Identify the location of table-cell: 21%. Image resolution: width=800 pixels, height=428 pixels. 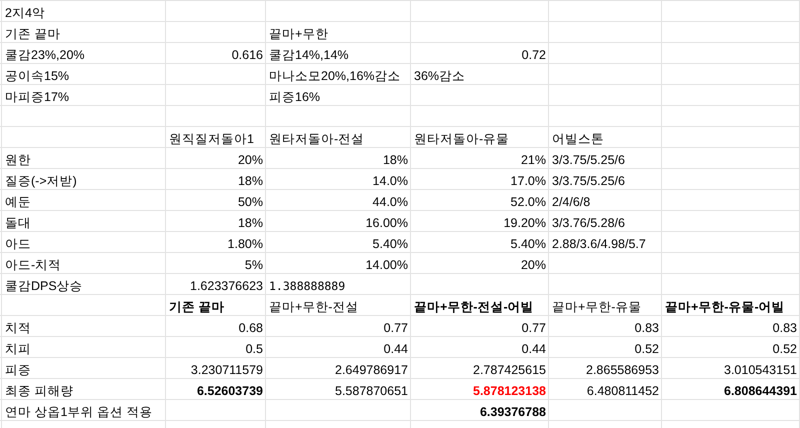
(533, 160).